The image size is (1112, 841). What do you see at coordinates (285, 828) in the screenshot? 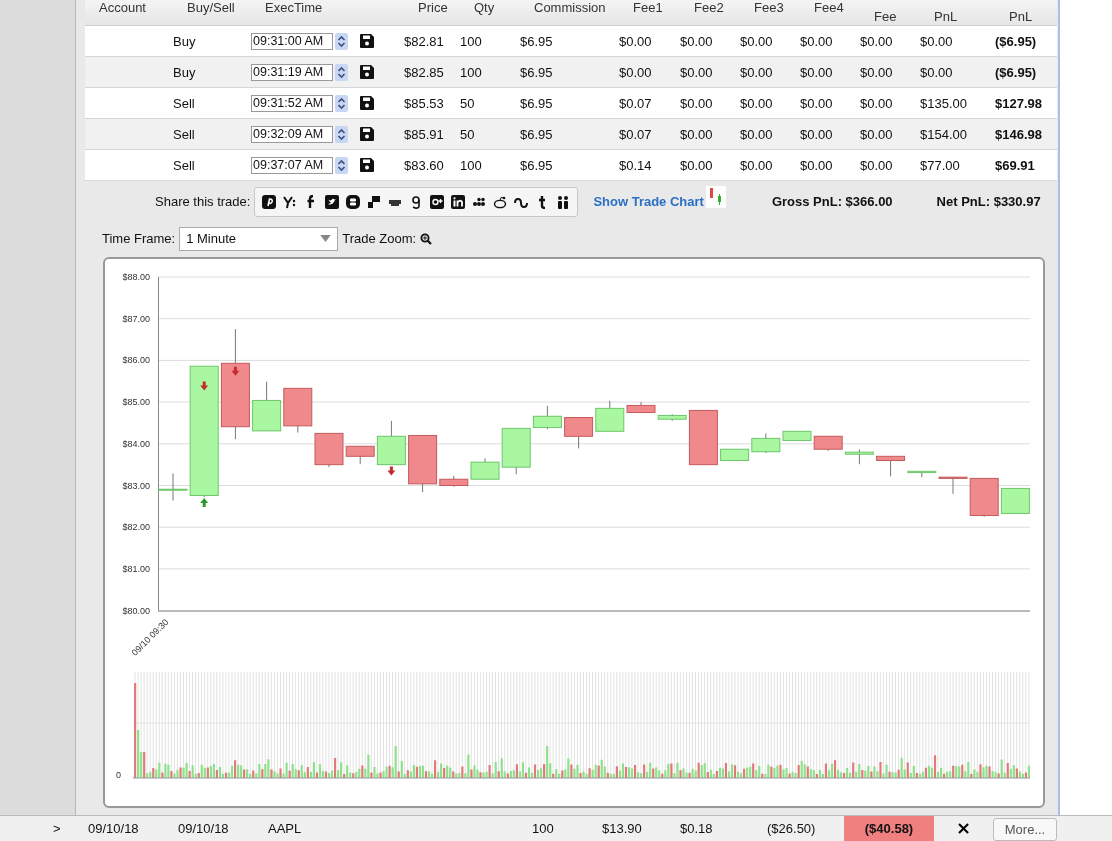
I see `table-cell: AAPL` at bounding box center [285, 828].